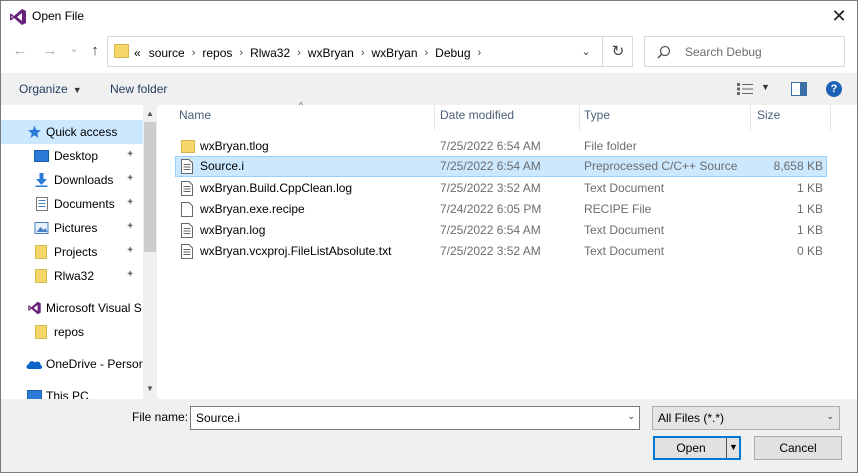  What do you see at coordinates (74, 49) in the screenshot?
I see `recent-locations-button: ⌄` at bounding box center [74, 49].